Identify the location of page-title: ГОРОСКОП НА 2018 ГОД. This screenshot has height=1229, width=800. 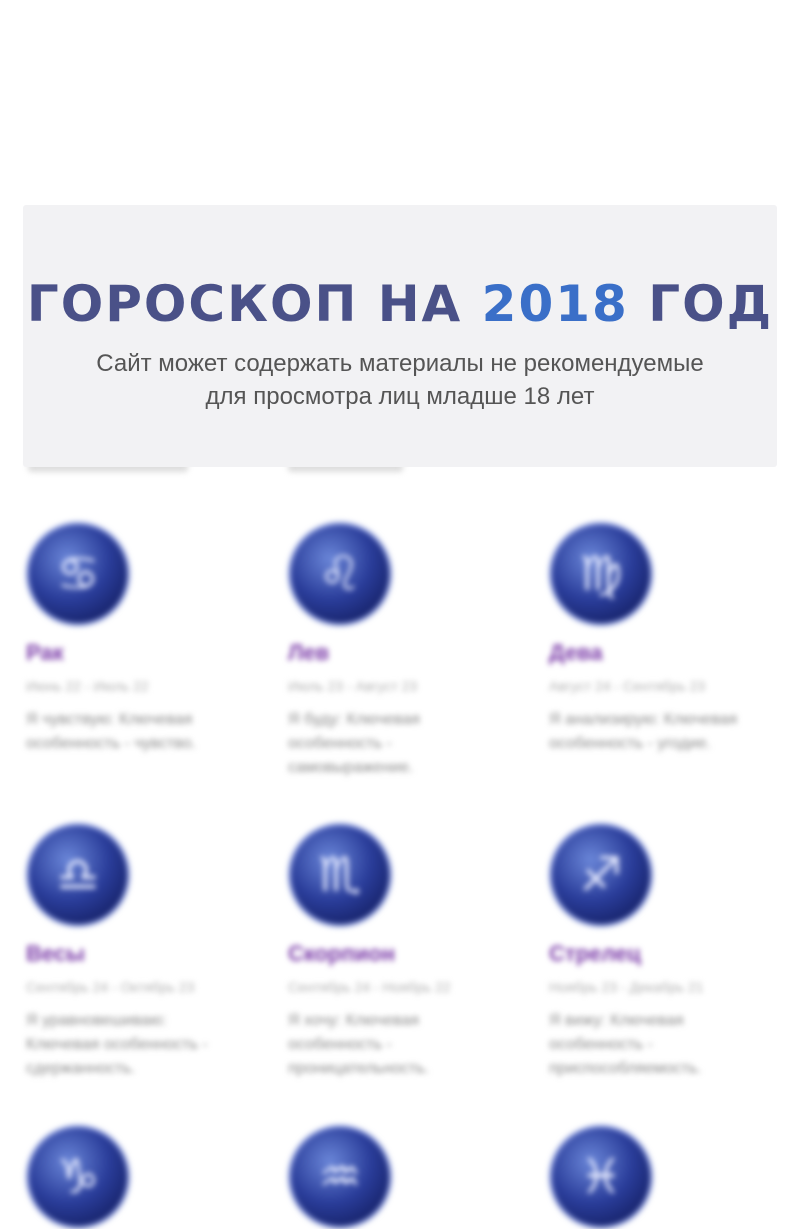
(400, 304).